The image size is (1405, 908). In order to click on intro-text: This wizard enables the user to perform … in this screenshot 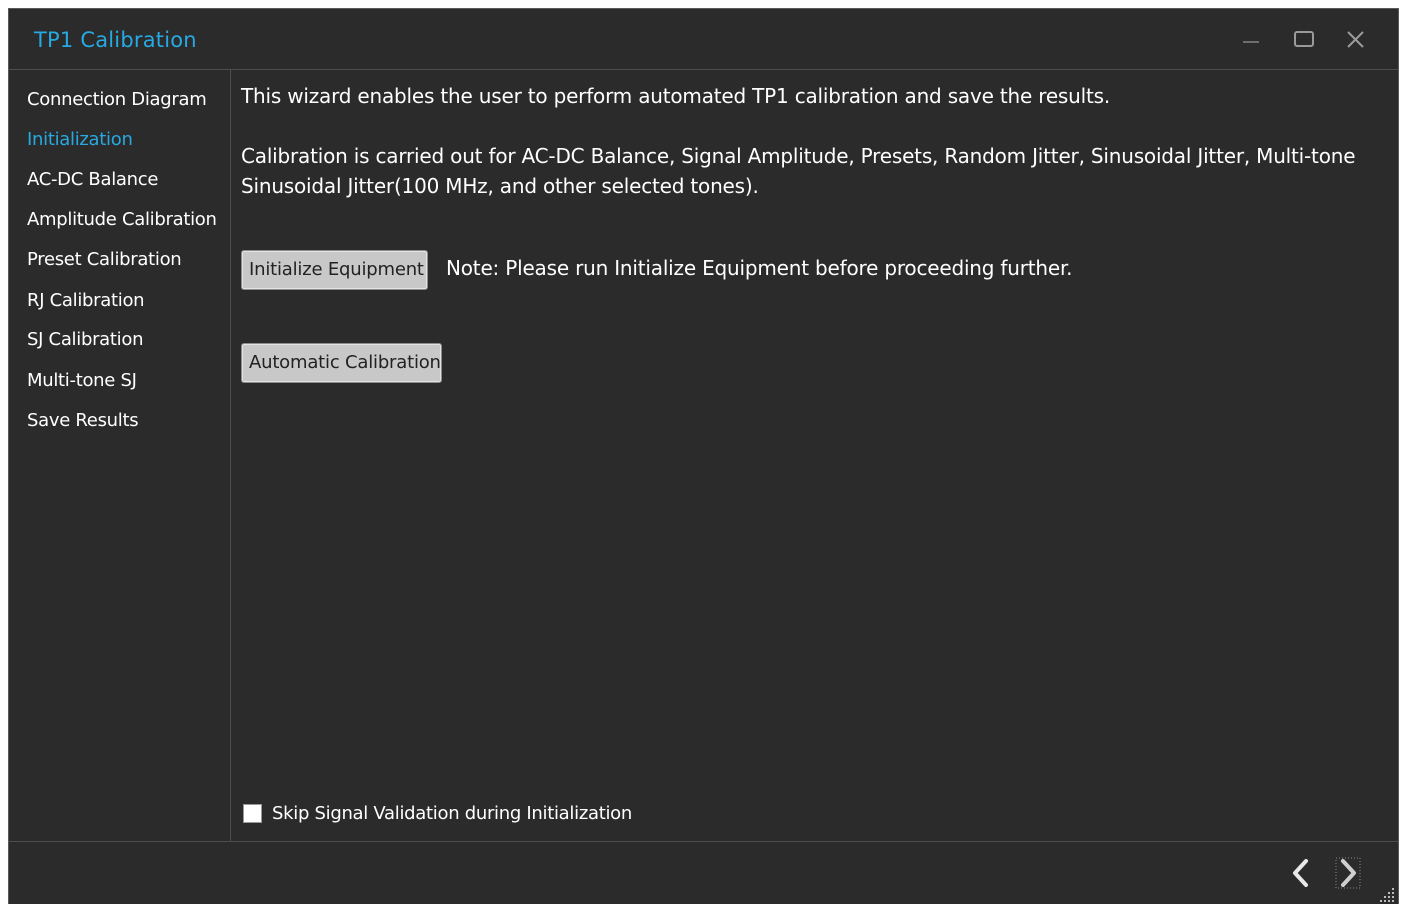, I will do `click(676, 96)`.